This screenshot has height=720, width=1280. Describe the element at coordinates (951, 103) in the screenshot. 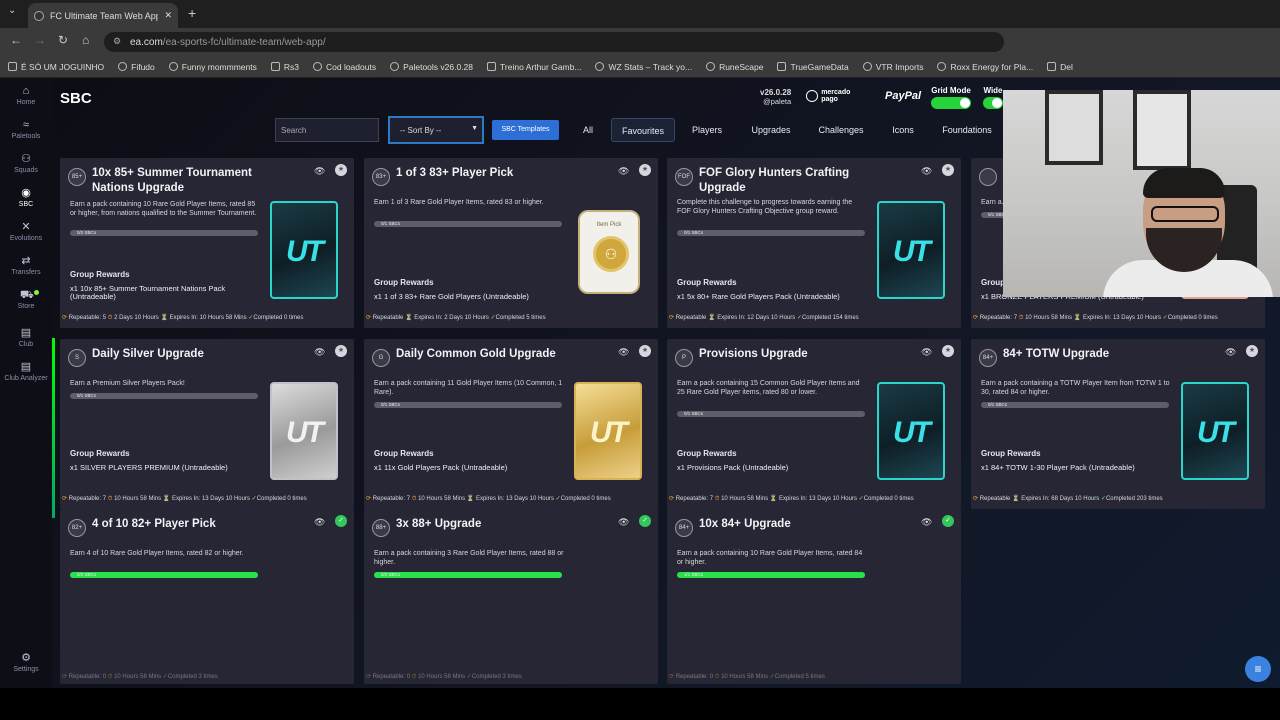

I see `grid-mode-switch` at that location.